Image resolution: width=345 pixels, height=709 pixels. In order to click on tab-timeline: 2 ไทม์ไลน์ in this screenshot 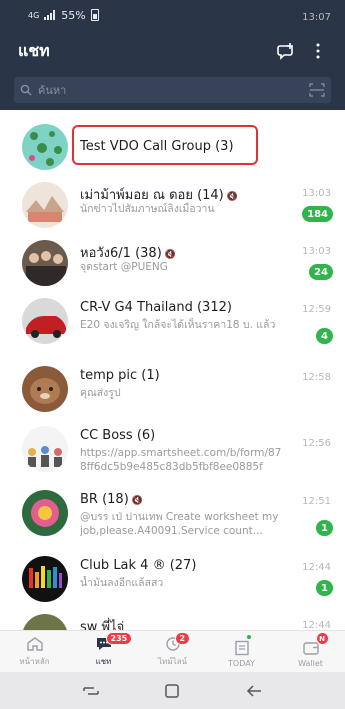, I will do `click(172, 651)`.